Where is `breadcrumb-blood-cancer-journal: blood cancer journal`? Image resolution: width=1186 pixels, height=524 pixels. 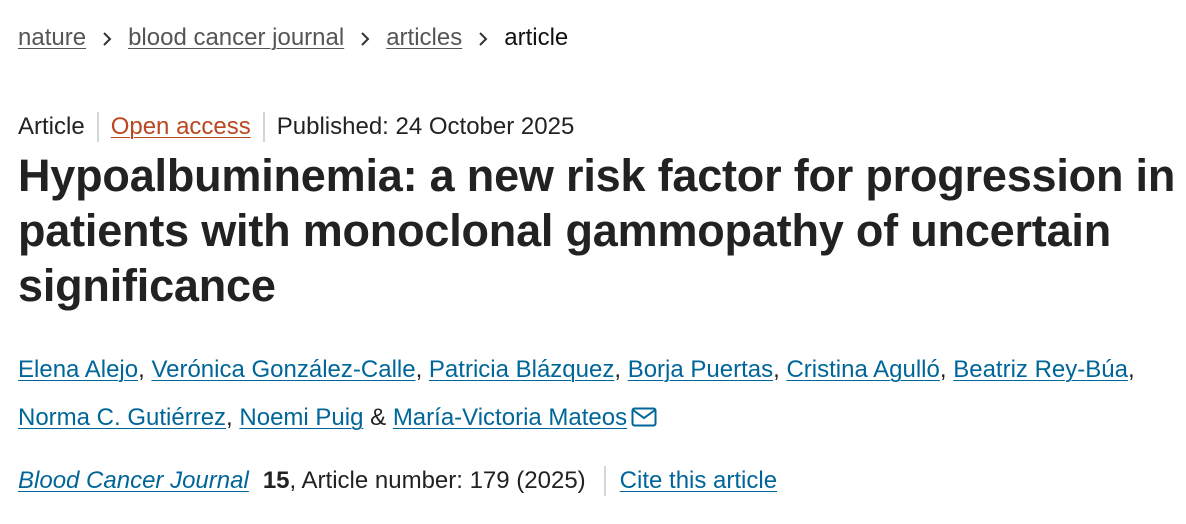
breadcrumb-blood-cancer-journal: blood cancer journal is located at coordinates (236, 38).